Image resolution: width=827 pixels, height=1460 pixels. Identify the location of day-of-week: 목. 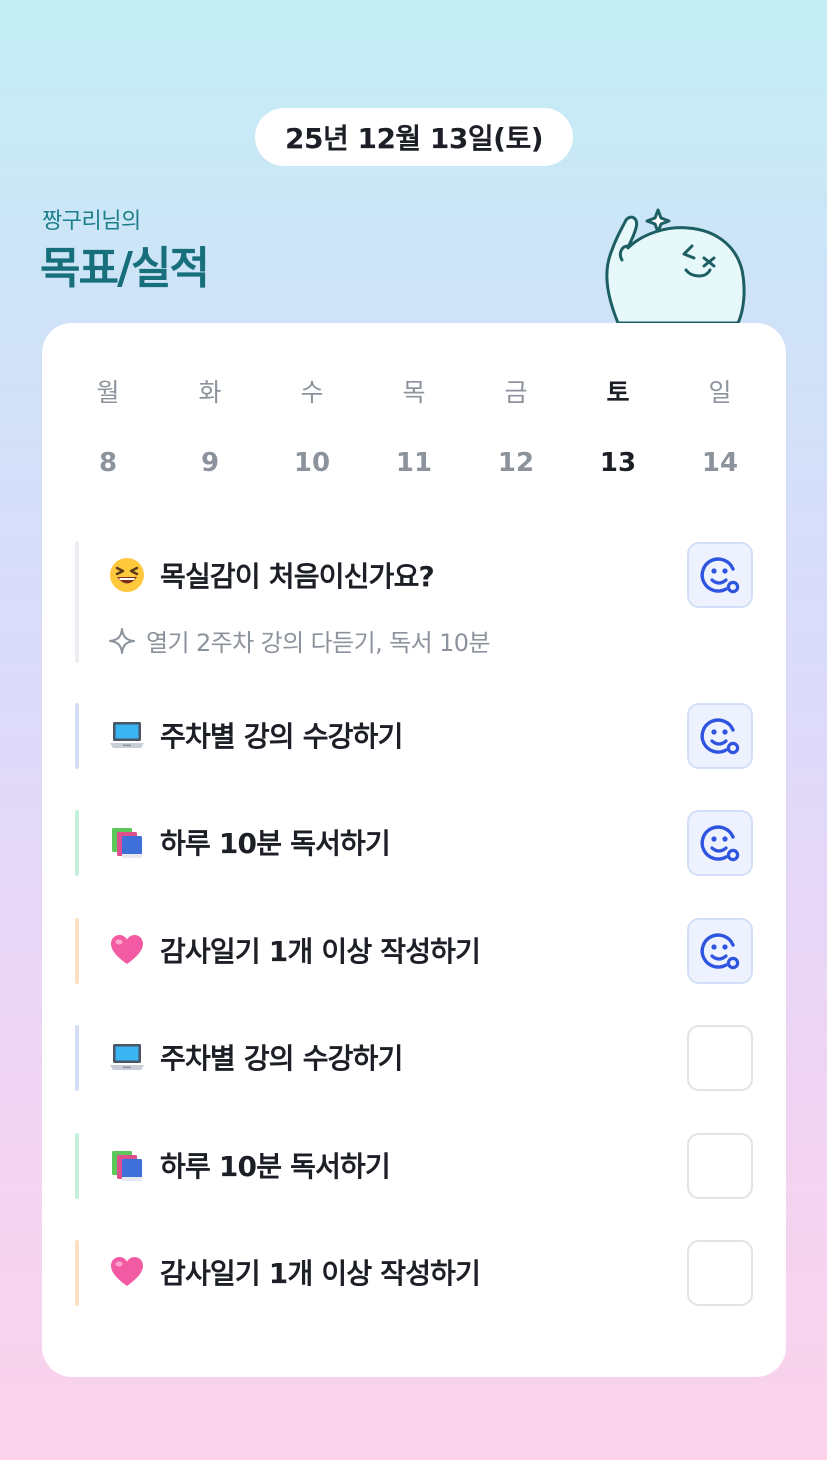
(414, 392).